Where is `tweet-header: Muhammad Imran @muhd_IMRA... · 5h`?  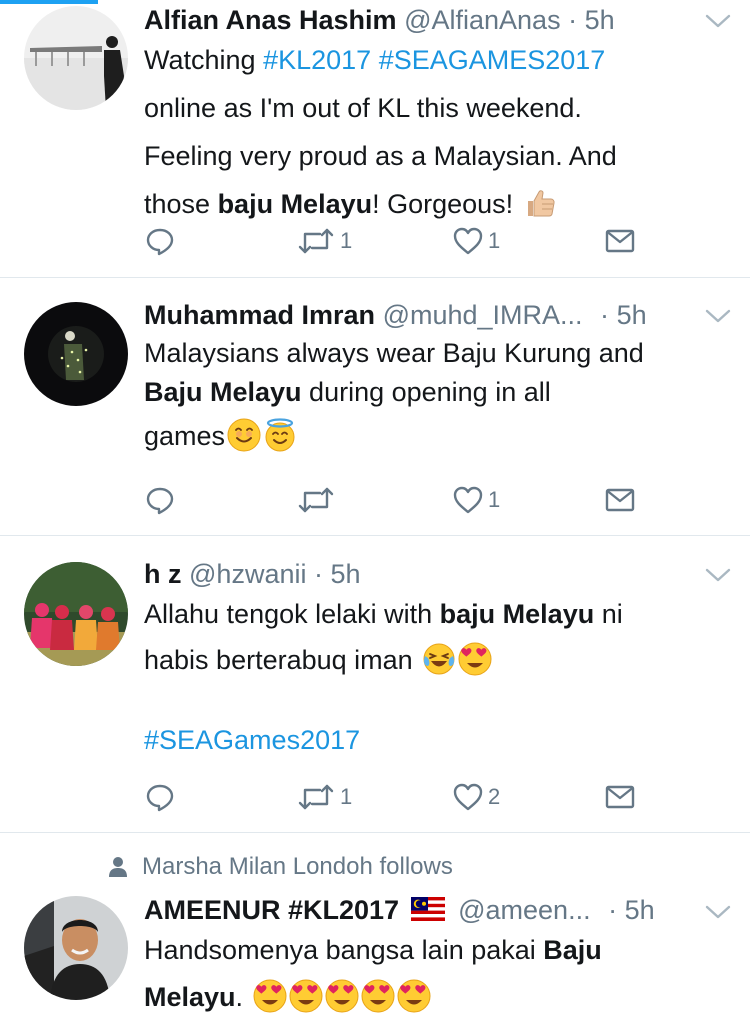 tweet-header: Muhammad Imran @muhd_IMRA... · 5h is located at coordinates (423, 315).